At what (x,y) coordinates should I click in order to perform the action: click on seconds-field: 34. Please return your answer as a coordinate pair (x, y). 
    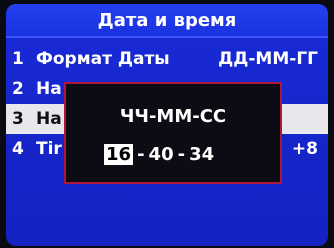
    Looking at the image, I should click on (201, 154).